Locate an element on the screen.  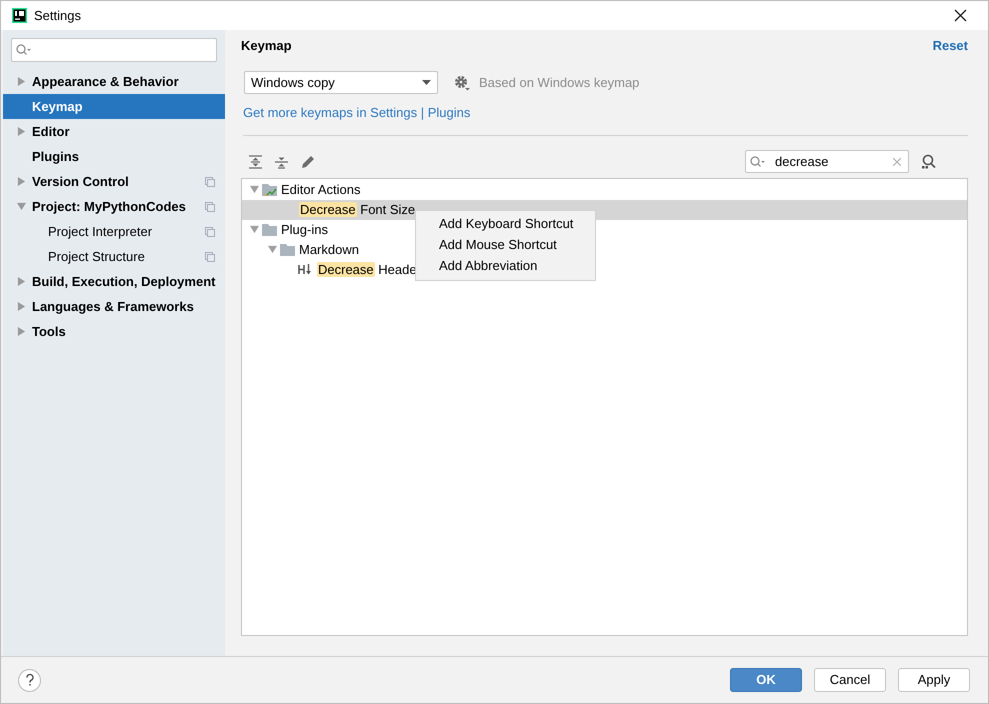
tree-item: Plug-ins is located at coordinates (304, 230).